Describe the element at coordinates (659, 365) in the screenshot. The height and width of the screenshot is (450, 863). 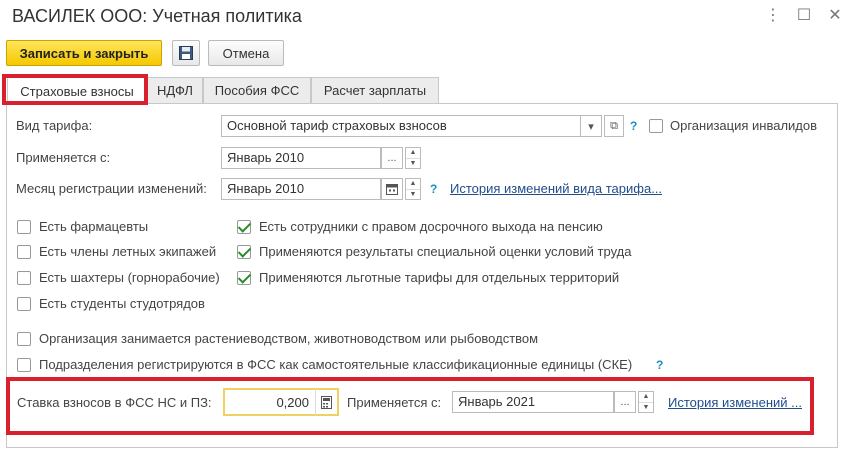
I see `ske-help-icon: ?` at that location.